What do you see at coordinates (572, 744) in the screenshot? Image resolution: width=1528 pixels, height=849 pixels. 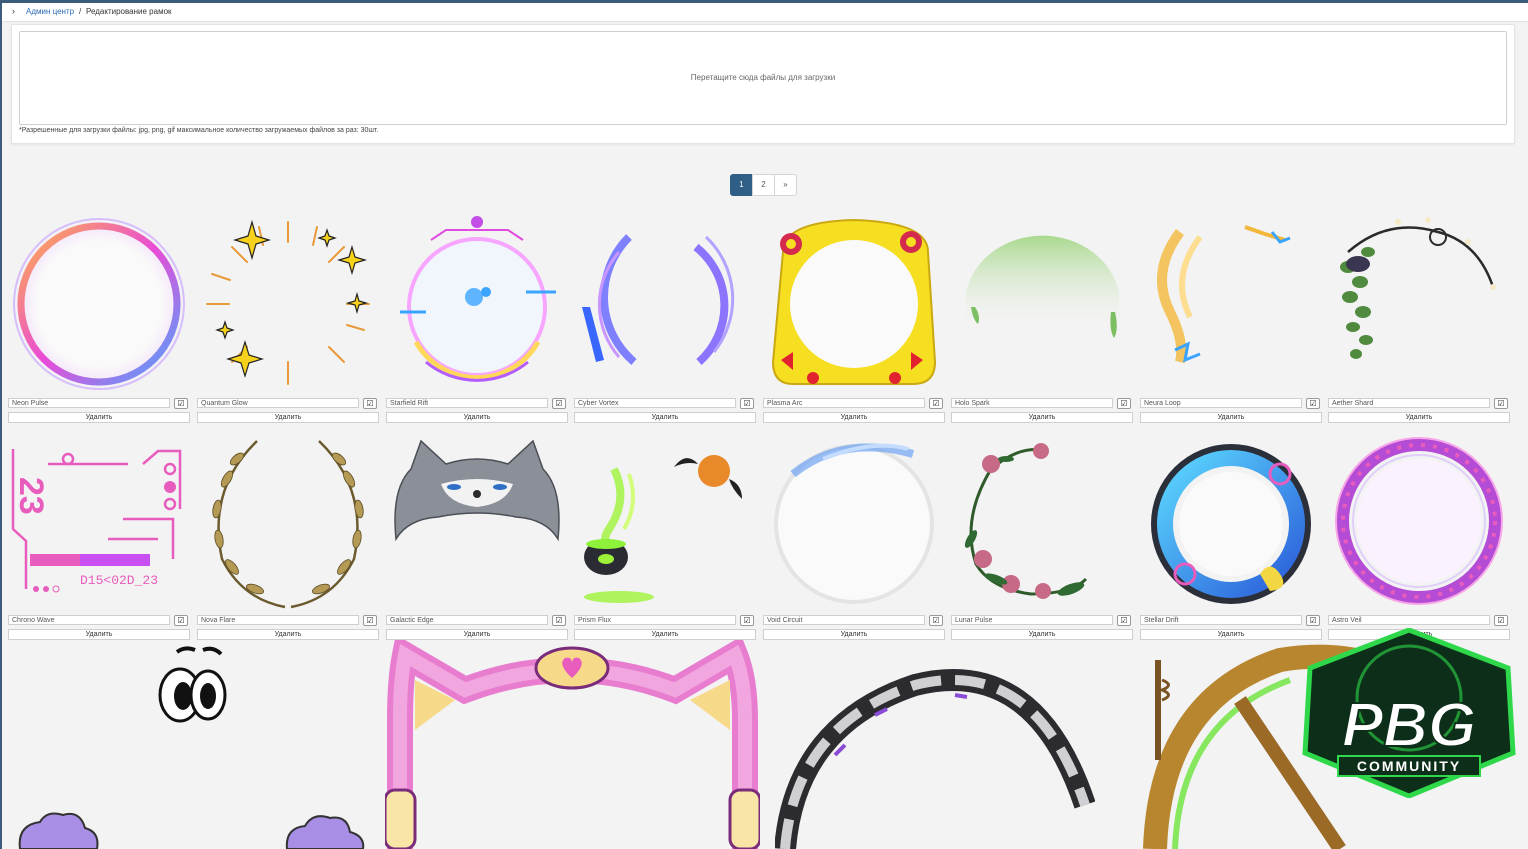 I see `frame-image-cat-ears` at bounding box center [572, 744].